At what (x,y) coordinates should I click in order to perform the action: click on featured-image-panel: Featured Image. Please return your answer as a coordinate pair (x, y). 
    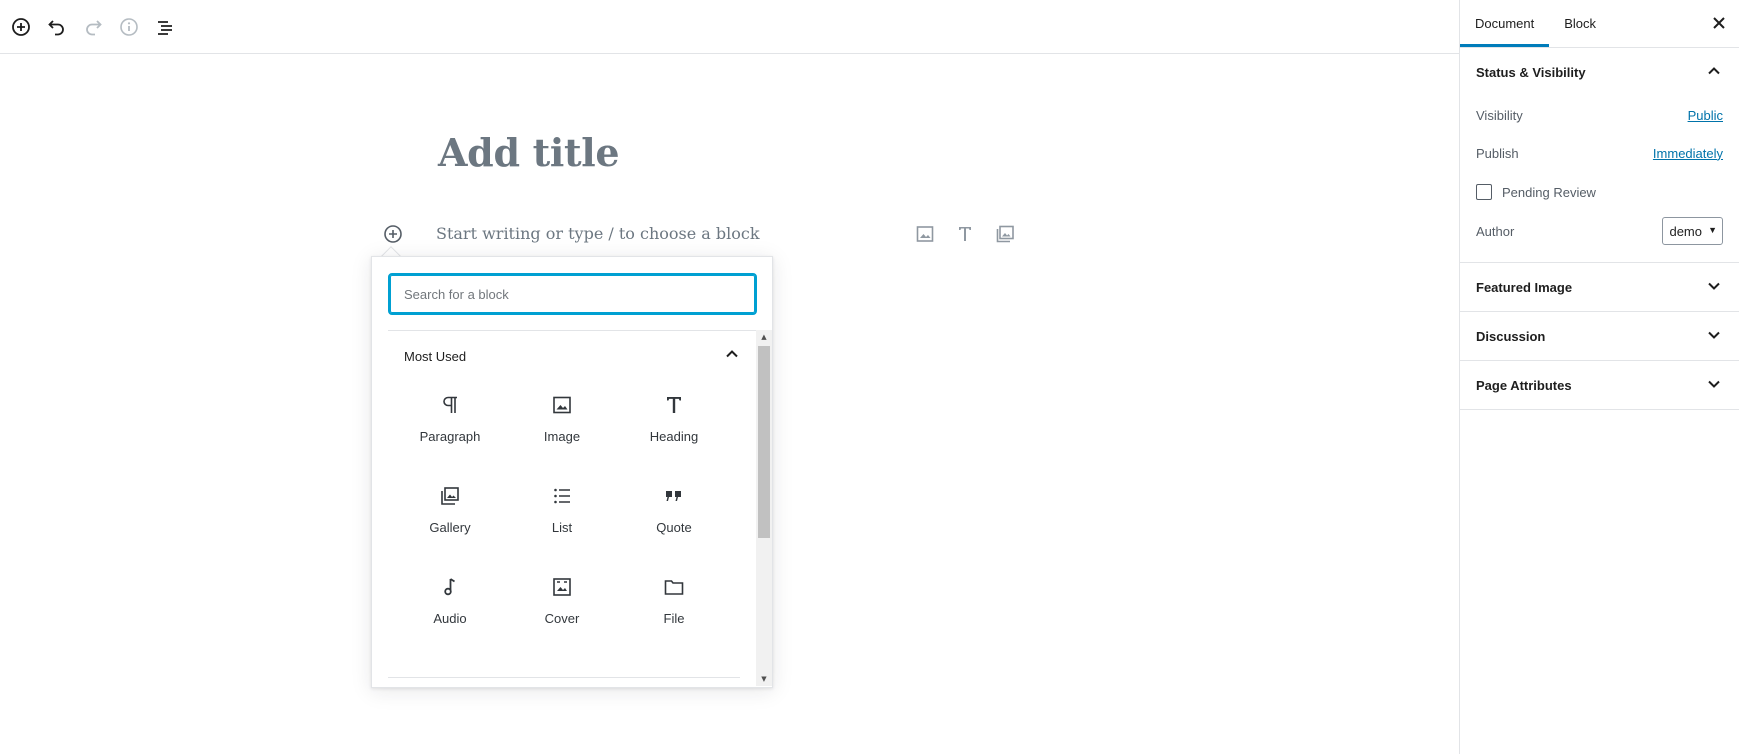
    Looking at the image, I should click on (1599, 287).